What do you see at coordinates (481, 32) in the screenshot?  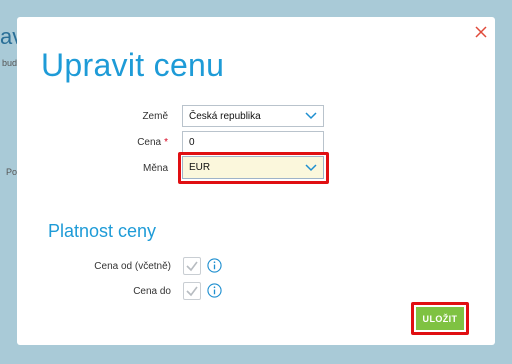 I see `close-icon` at bounding box center [481, 32].